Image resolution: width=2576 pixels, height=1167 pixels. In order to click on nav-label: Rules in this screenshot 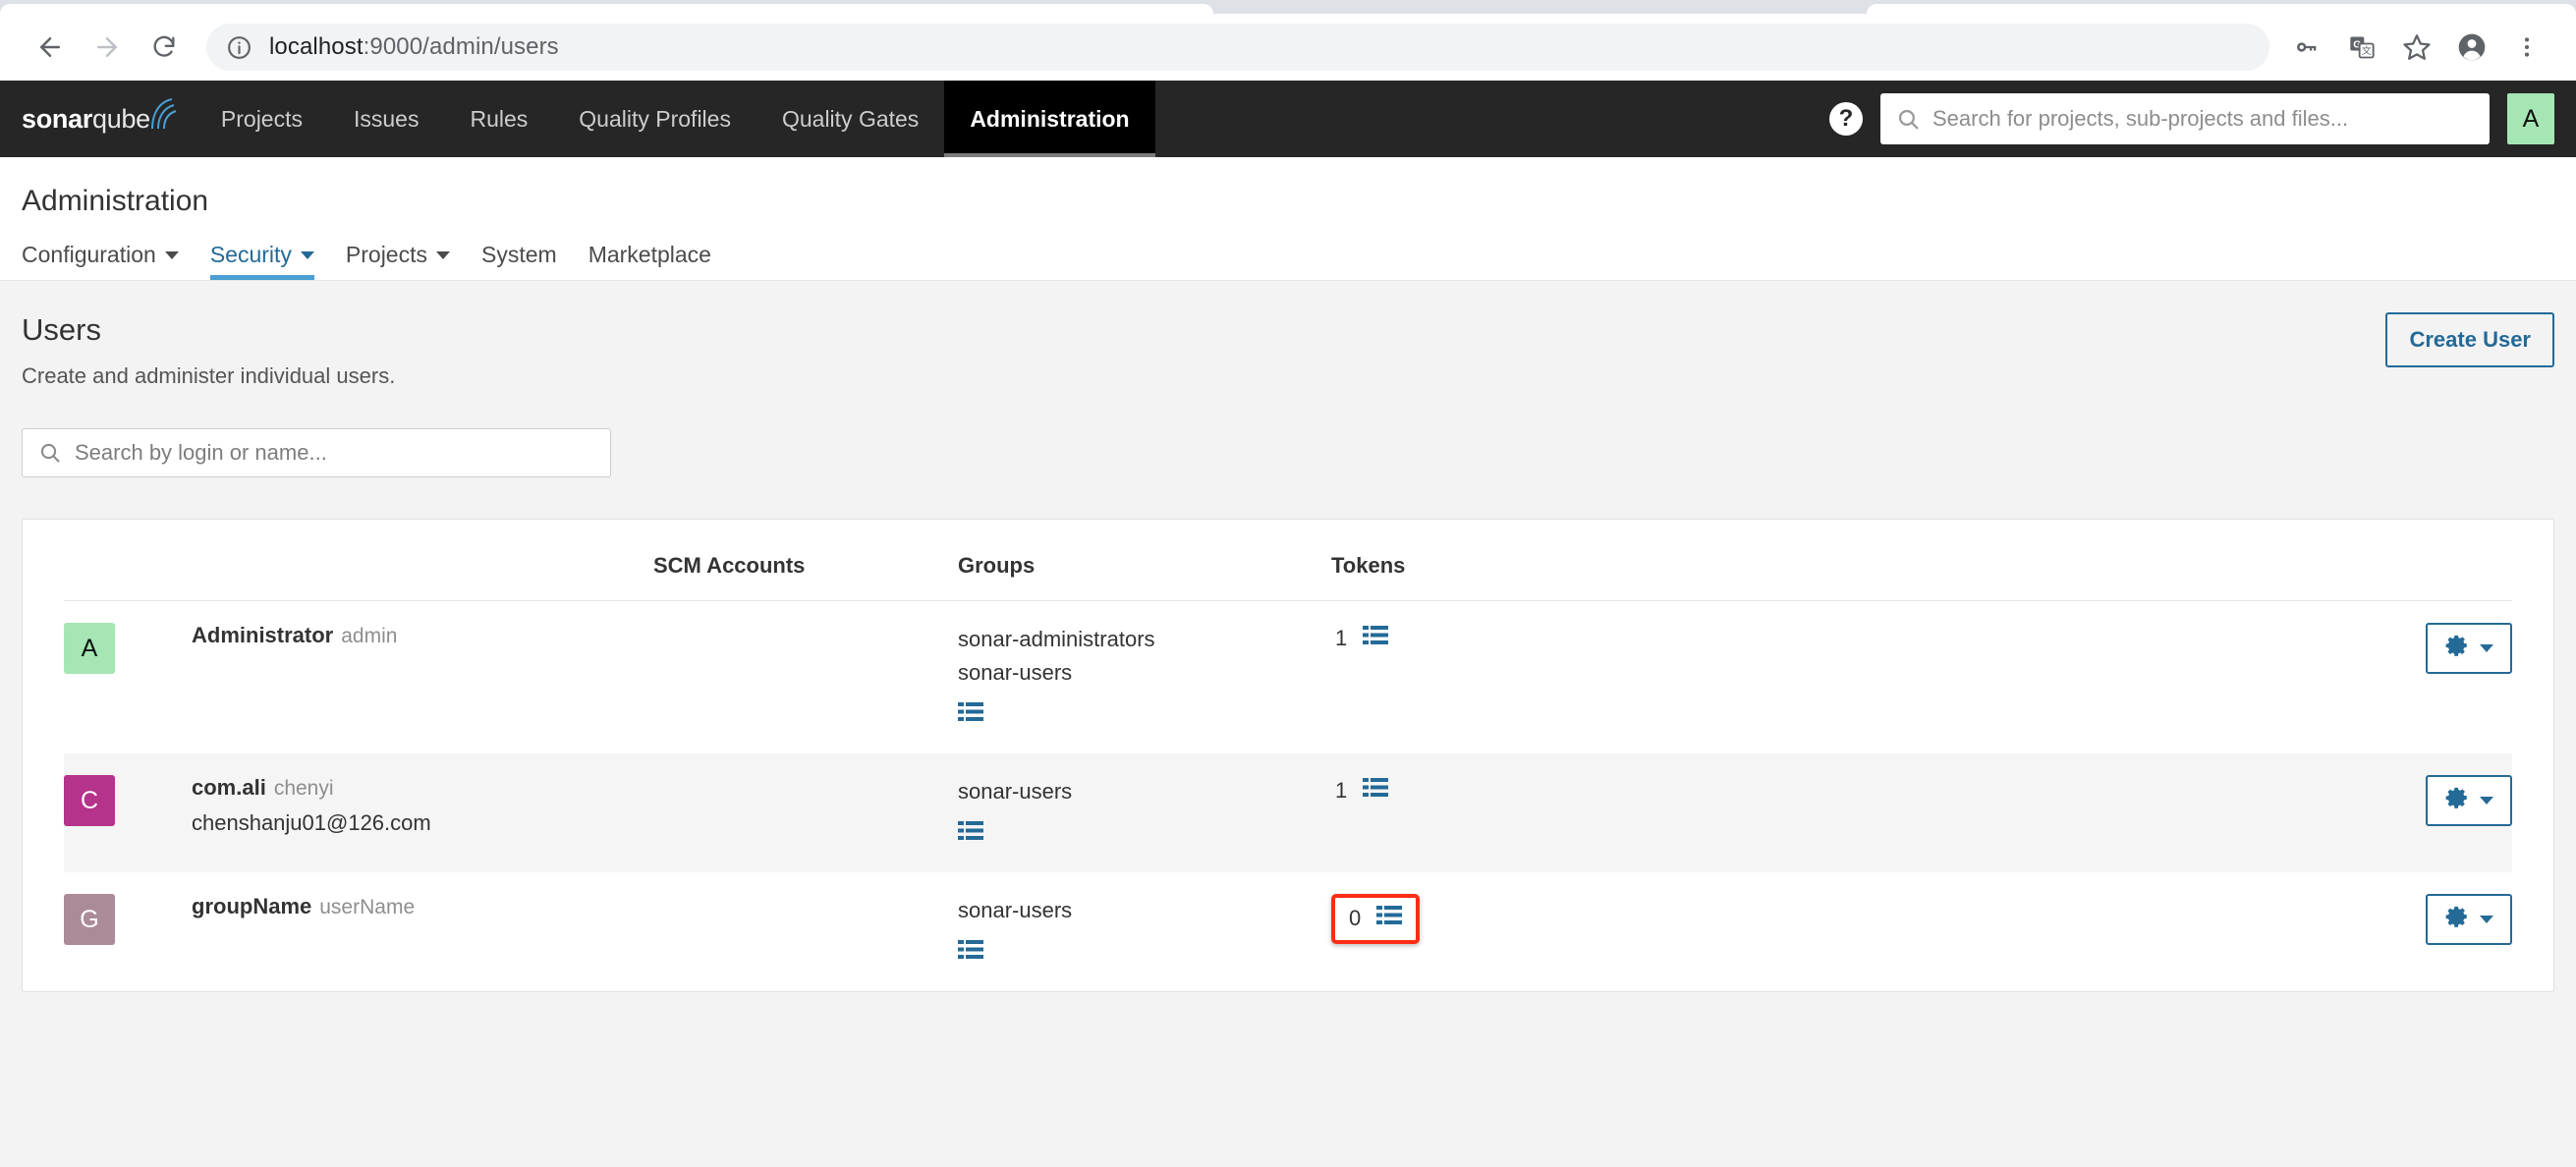, I will do `click(499, 119)`.